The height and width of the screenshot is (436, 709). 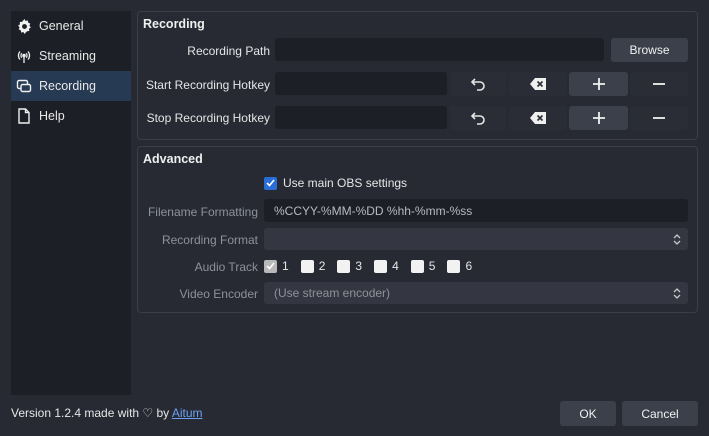 I want to click on audio-track-5: 5, so click(x=422, y=266).